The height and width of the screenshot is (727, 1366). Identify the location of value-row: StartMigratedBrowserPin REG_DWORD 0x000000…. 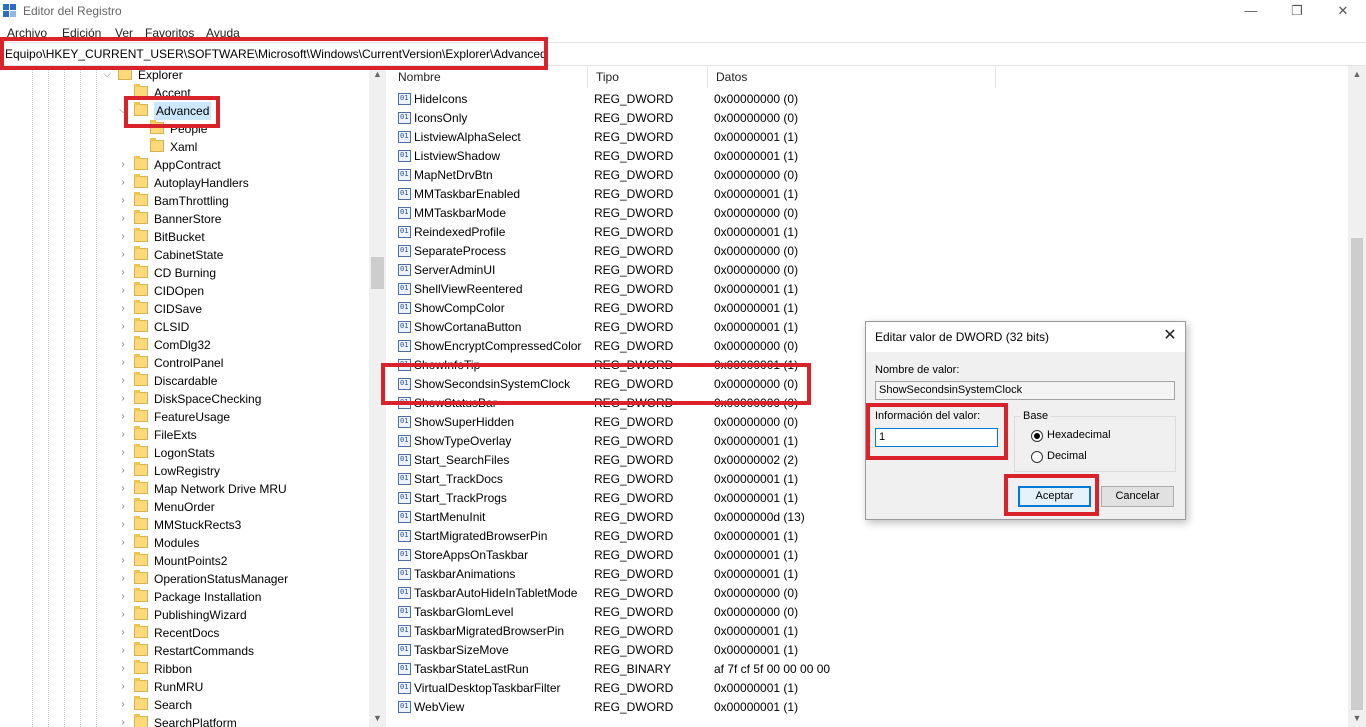
(869, 536).